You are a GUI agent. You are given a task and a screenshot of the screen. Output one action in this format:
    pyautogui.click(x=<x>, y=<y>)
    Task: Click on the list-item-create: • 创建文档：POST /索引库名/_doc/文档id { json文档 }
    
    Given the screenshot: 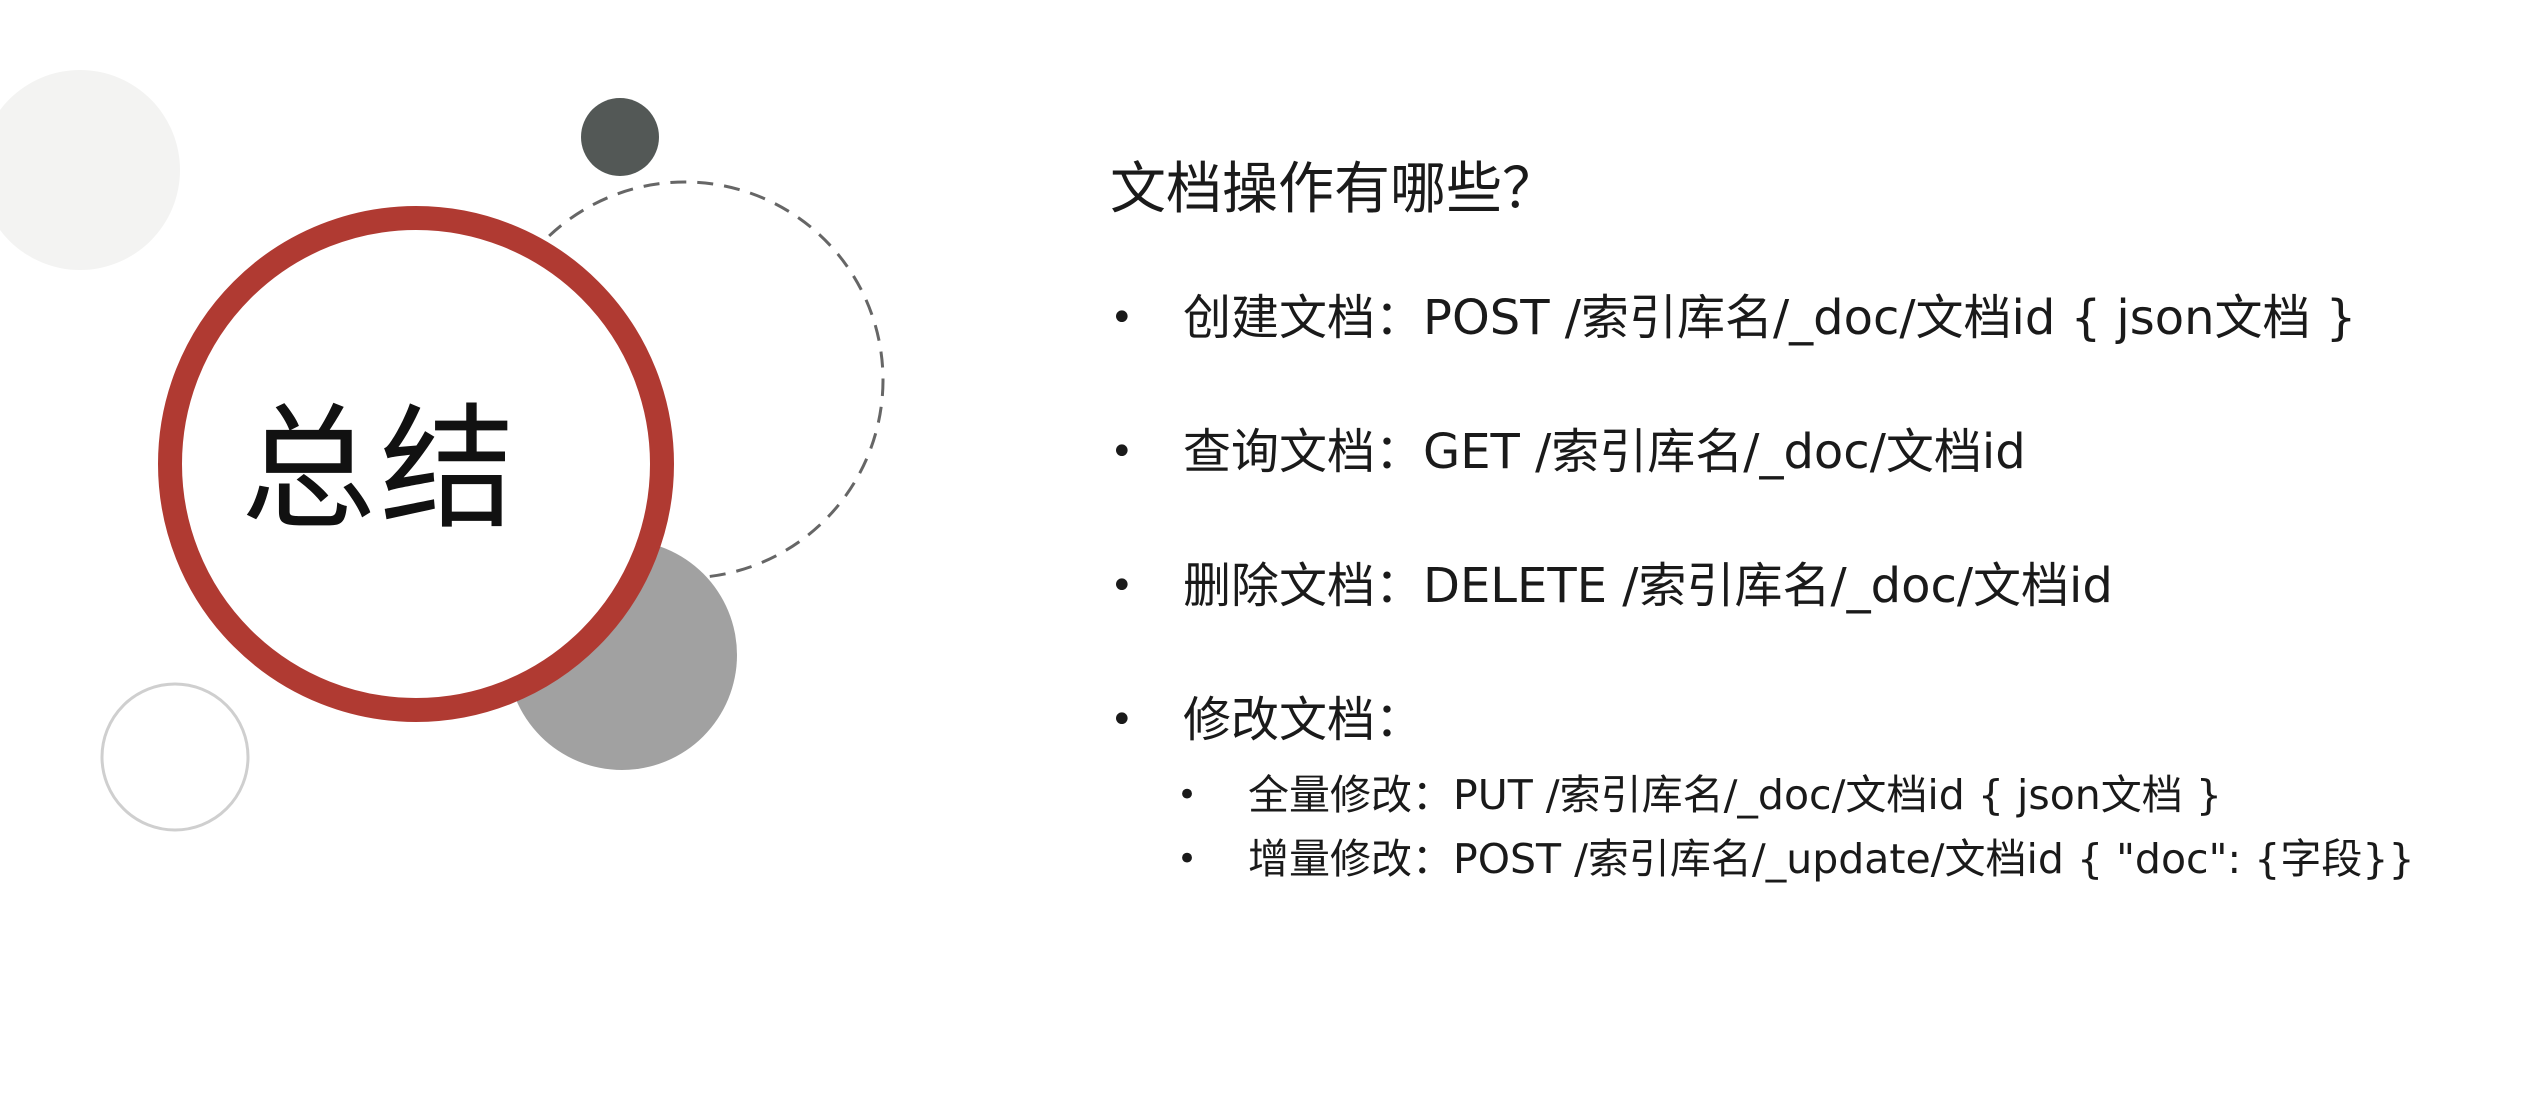 What is the action you would take?
    pyautogui.click(x=1810, y=318)
    